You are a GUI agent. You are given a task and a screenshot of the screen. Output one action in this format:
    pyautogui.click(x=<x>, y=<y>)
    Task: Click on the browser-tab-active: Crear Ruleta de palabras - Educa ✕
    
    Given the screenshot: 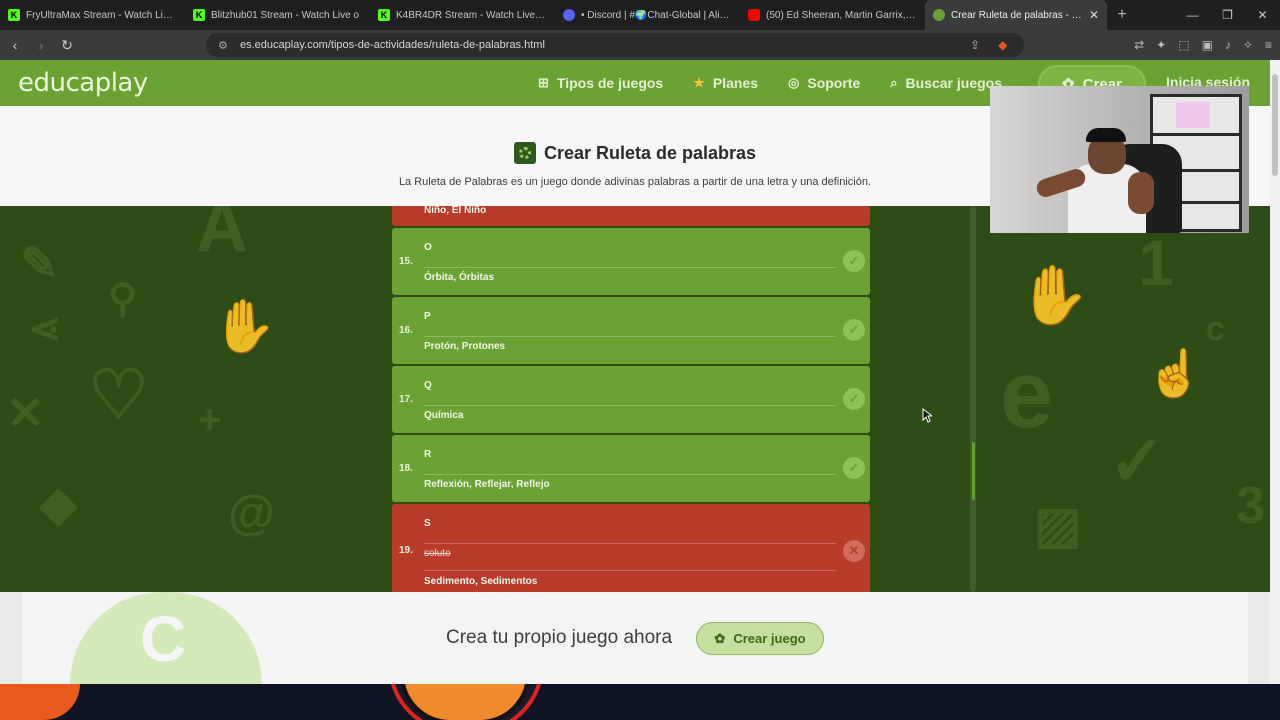 What is the action you would take?
    pyautogui.click(x=1016, y=15)
    